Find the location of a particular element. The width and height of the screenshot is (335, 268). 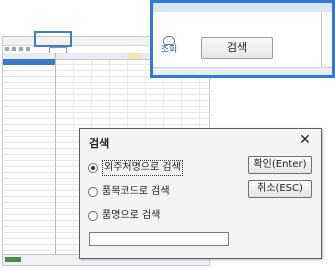

option-item-code: 품목코드로 검색 is located at coordinates (129, 192).